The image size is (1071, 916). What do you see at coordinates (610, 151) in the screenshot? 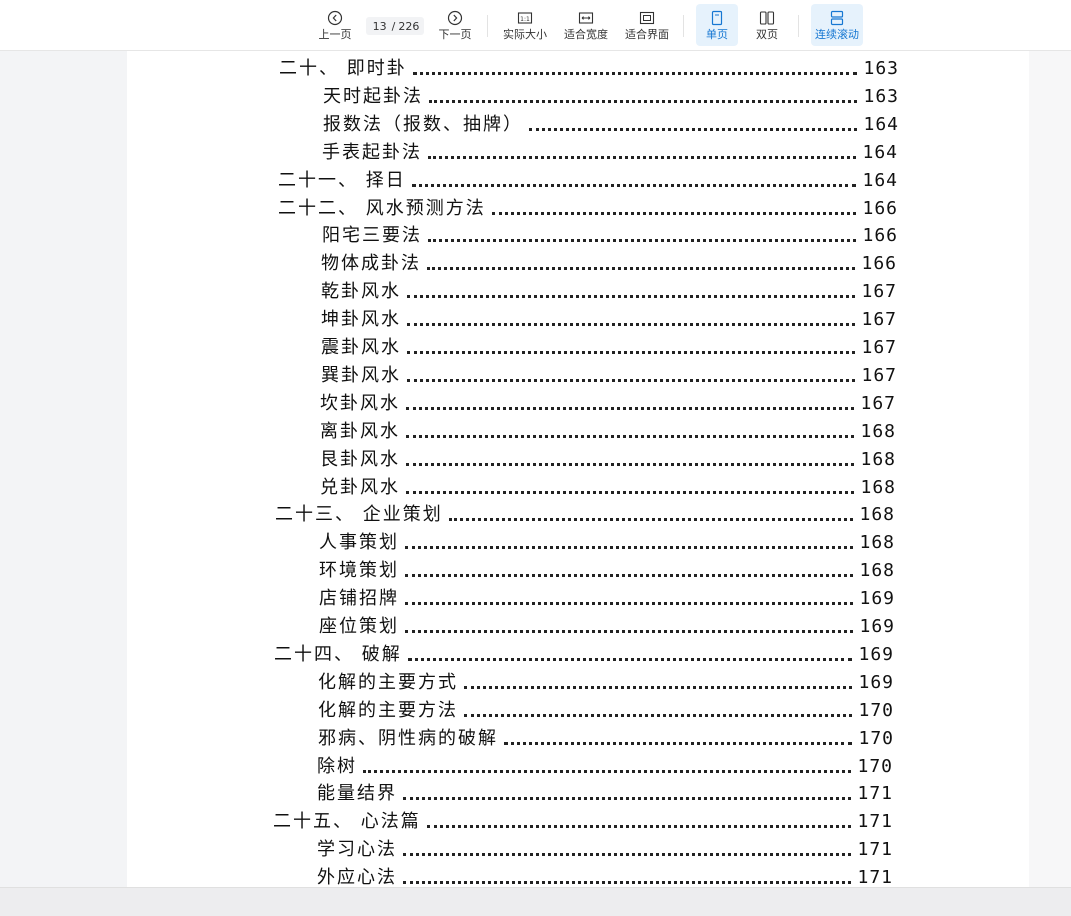
I see `toc-section-row: 手表起卦法 164` at bounding box center [610, 151].